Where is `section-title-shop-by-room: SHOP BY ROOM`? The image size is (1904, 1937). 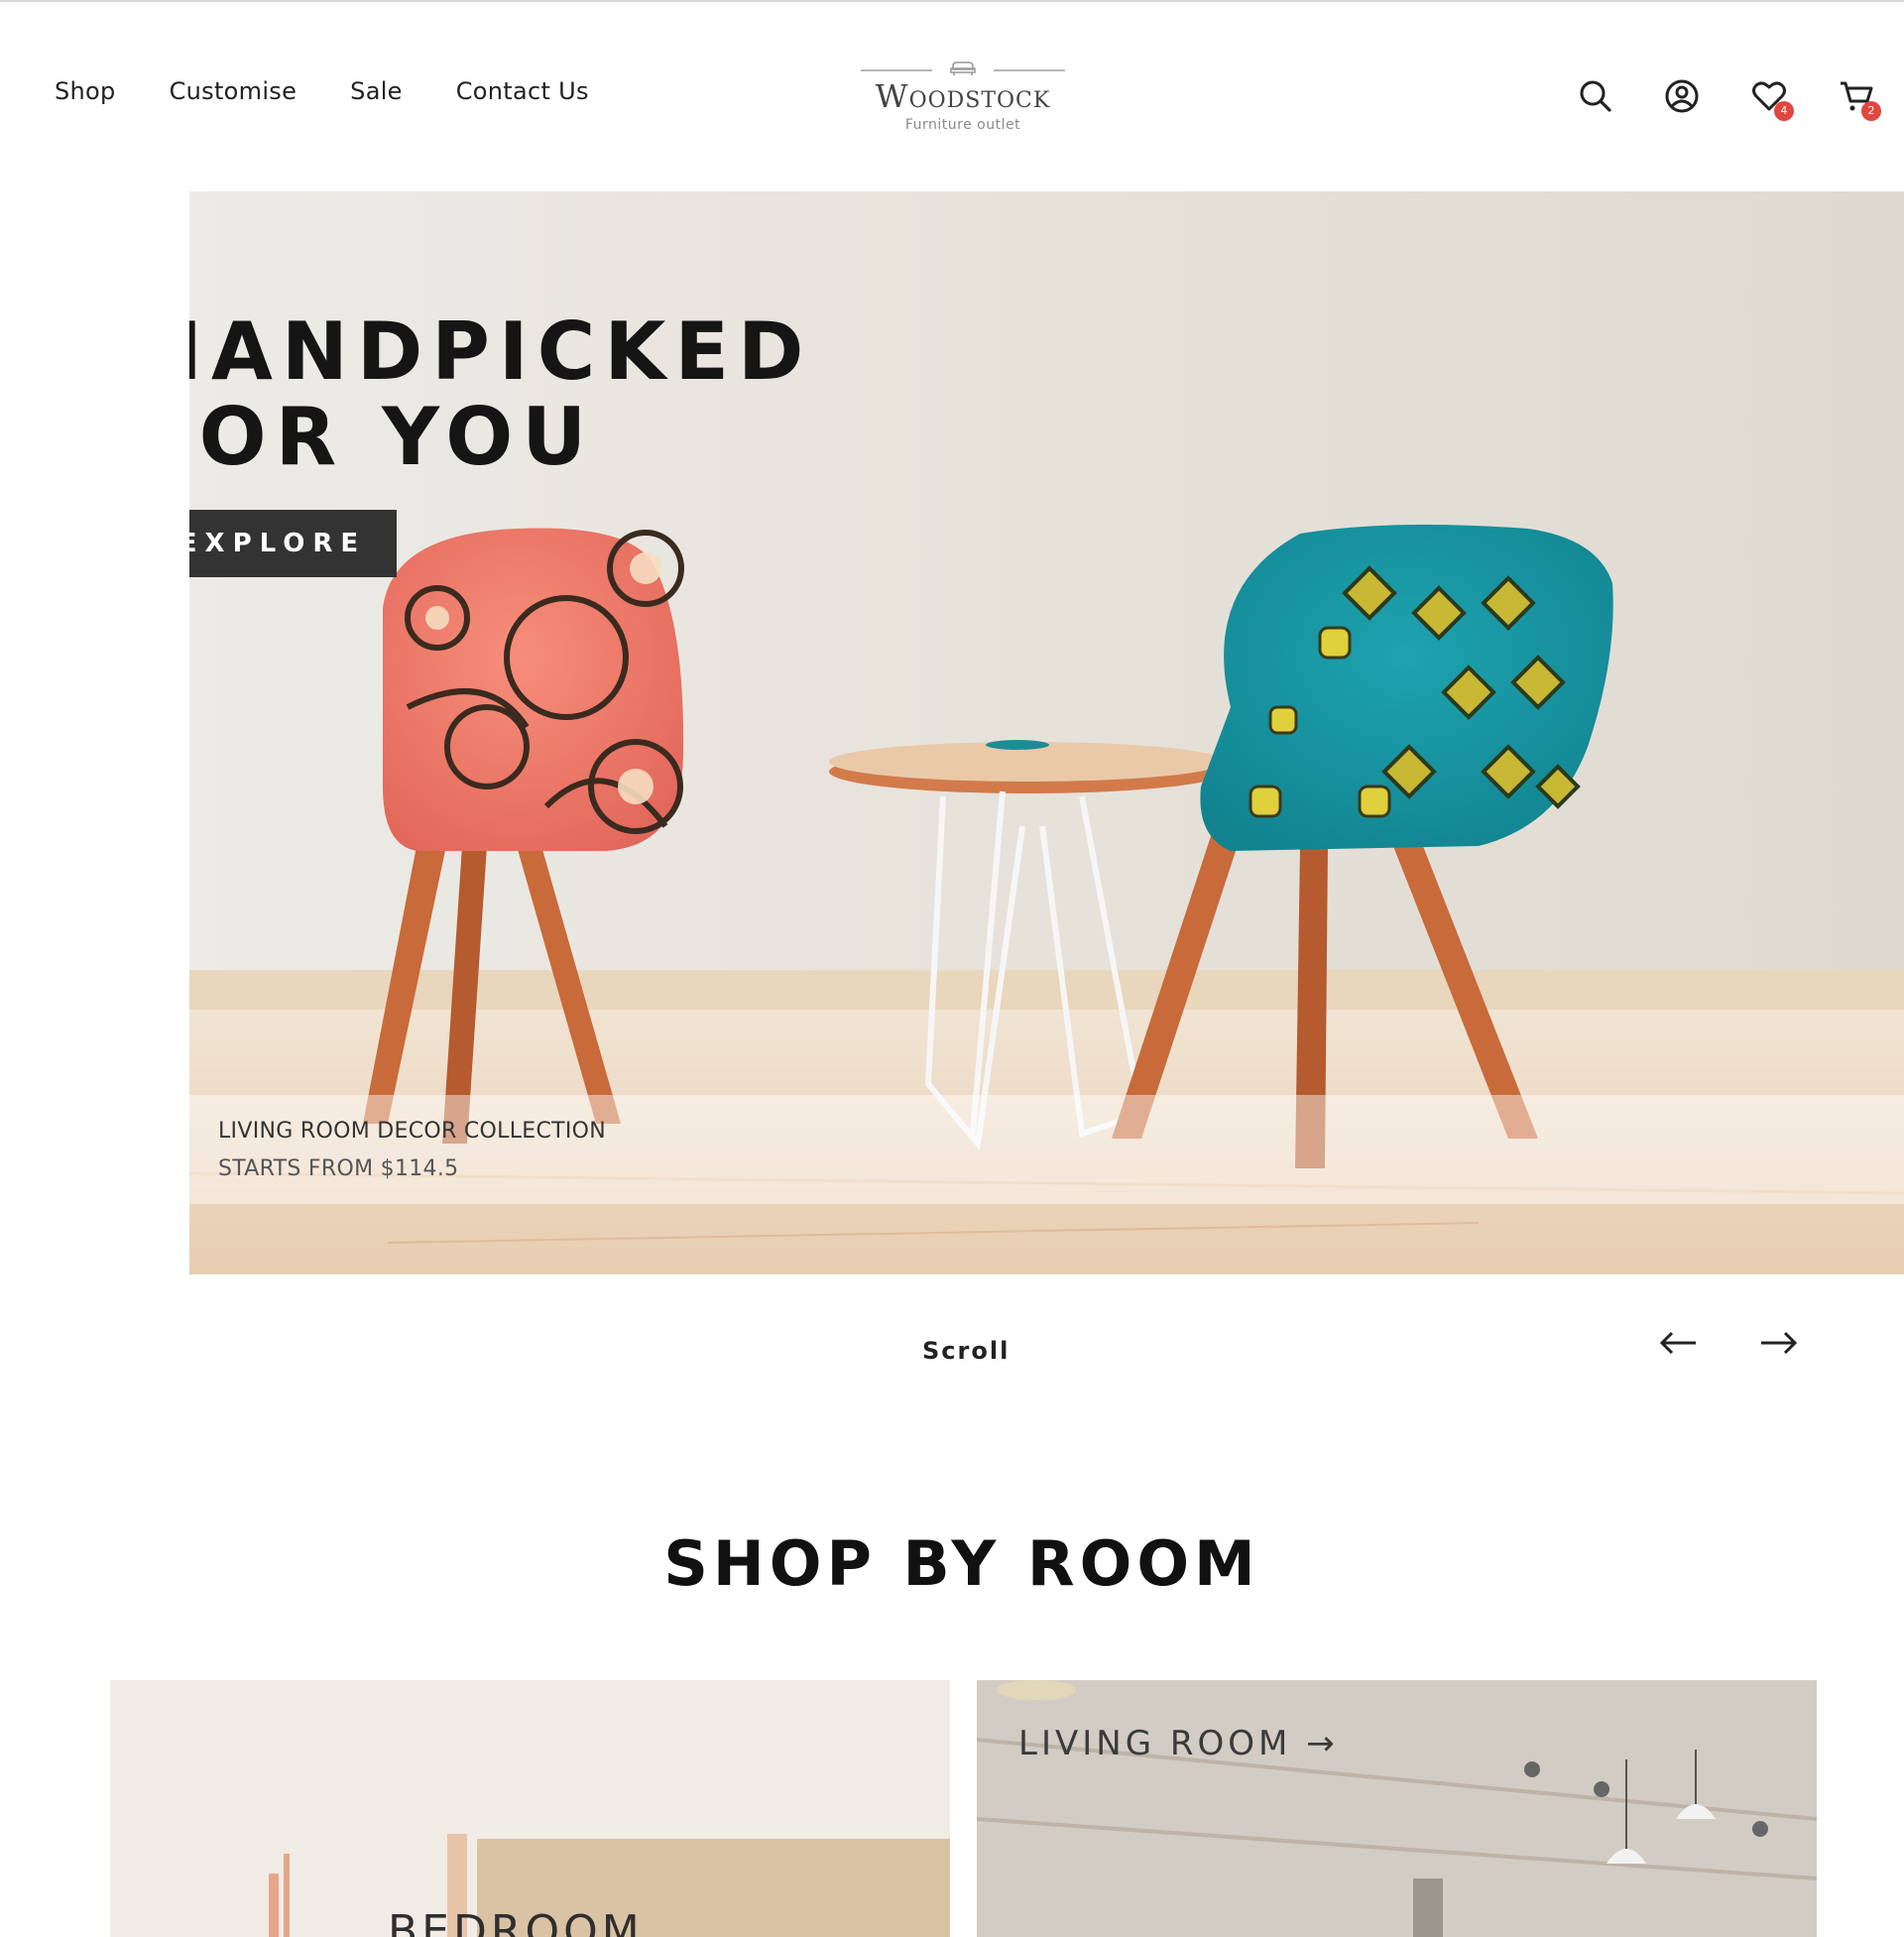 section-title-shop-by-room: SHOP BY ROOM is located at coordinates (961, 1564).